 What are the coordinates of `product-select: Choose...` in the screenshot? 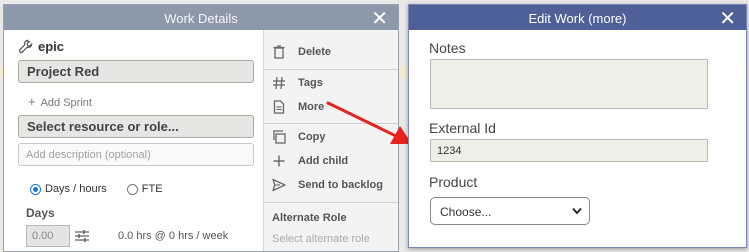 It's located at (510, 211).